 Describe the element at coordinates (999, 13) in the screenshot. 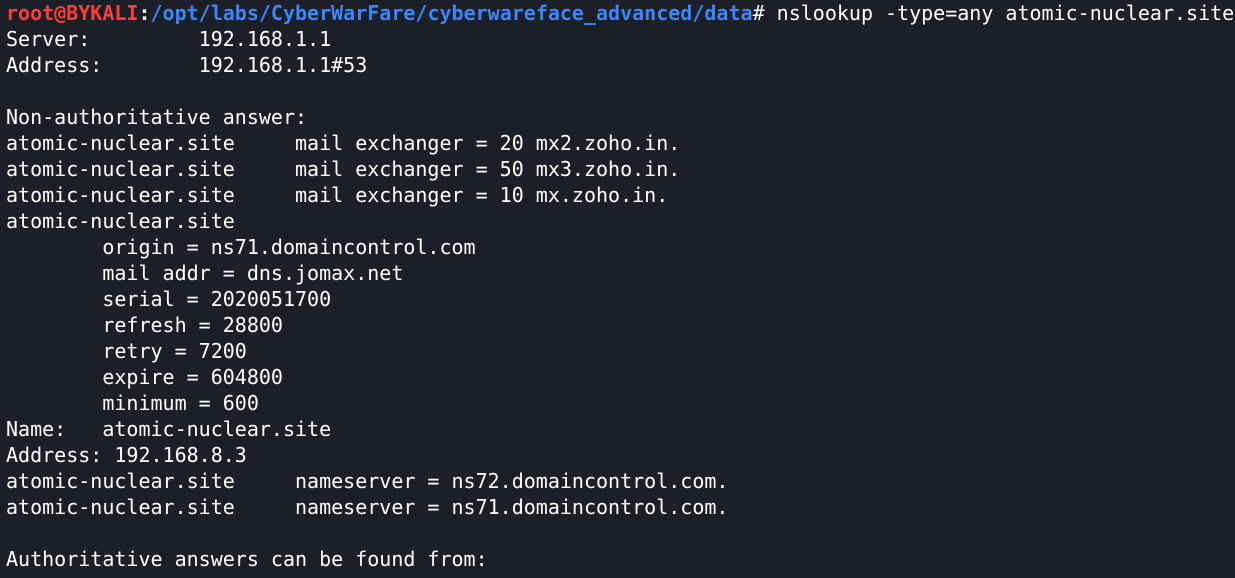

I see `entered-command: nslookup -type=any atomic-nuclear.site` at that location.